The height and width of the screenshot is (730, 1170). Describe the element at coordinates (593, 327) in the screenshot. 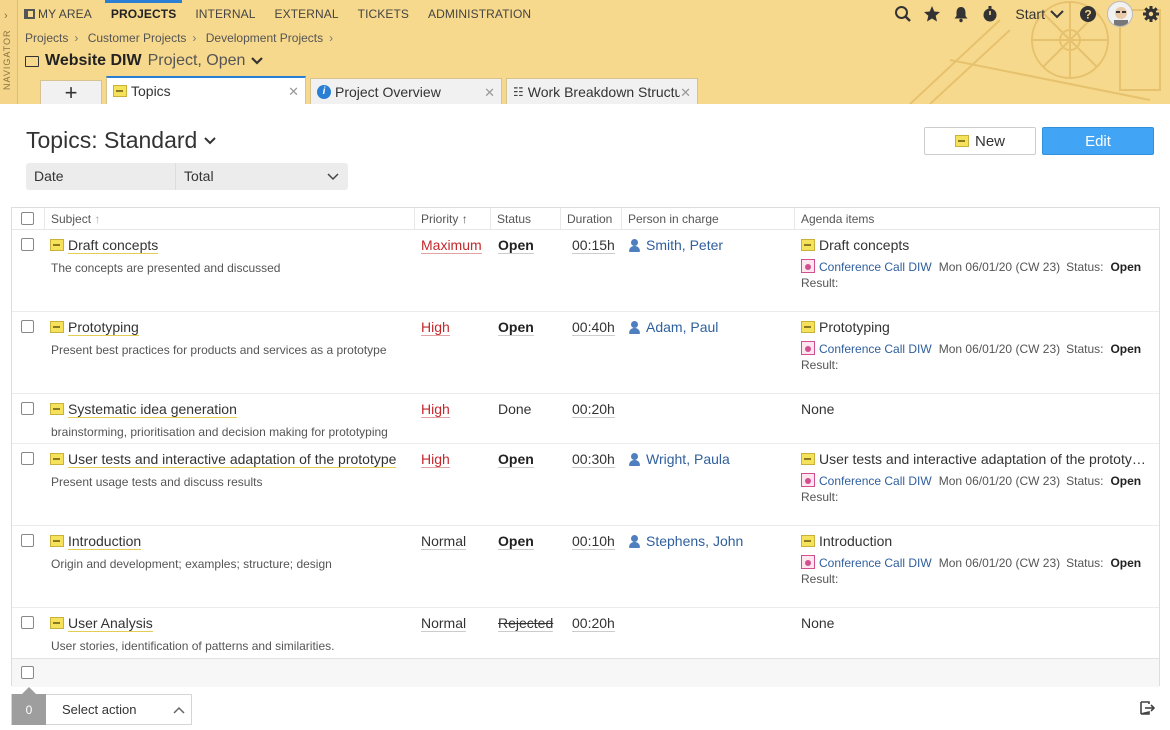

I see `duration-value: 00:40h` at that location.